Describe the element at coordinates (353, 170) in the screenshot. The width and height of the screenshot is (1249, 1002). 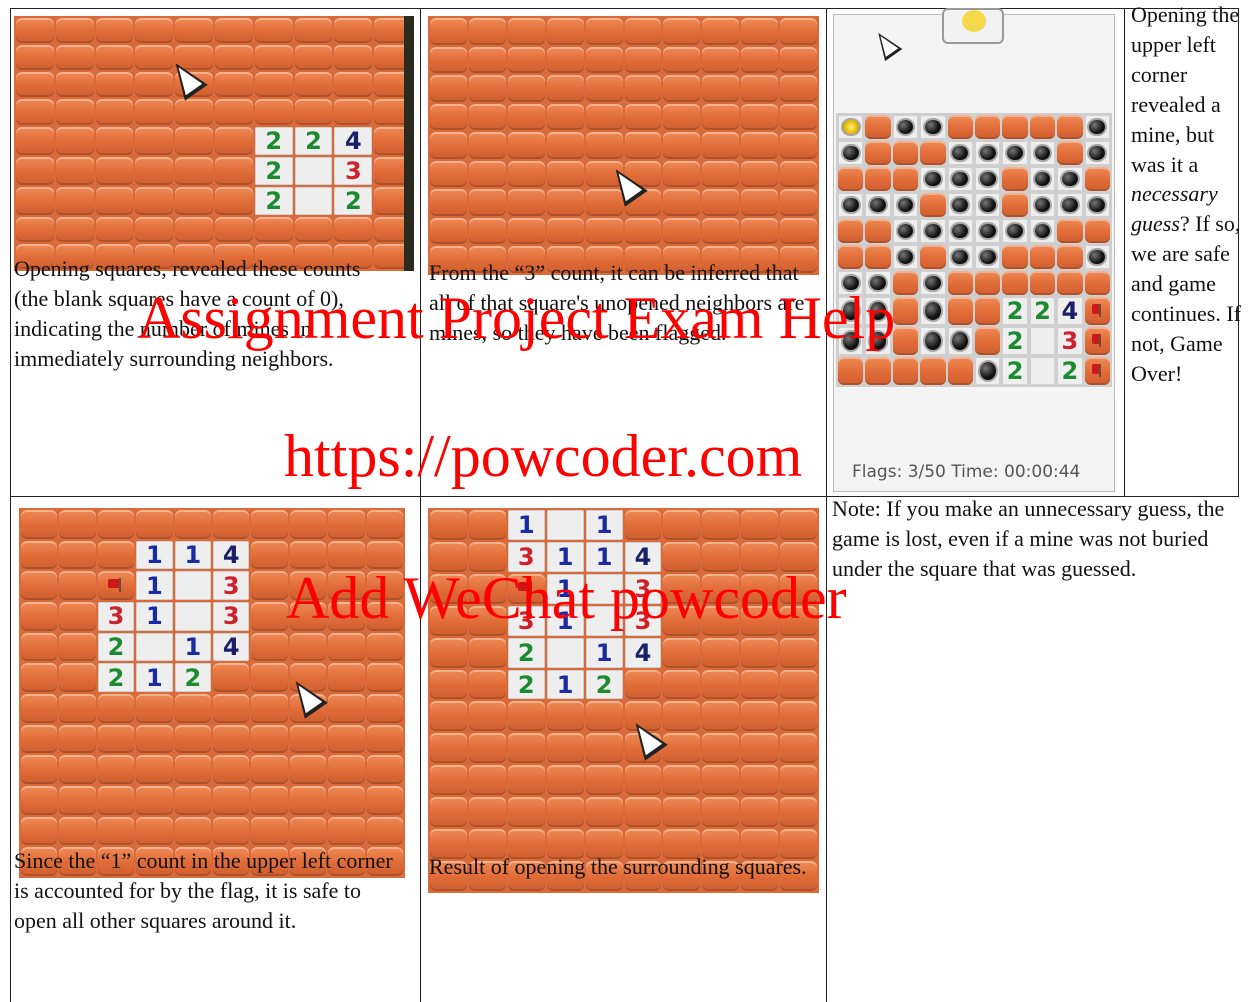
I see `open-square: 3` at that location.